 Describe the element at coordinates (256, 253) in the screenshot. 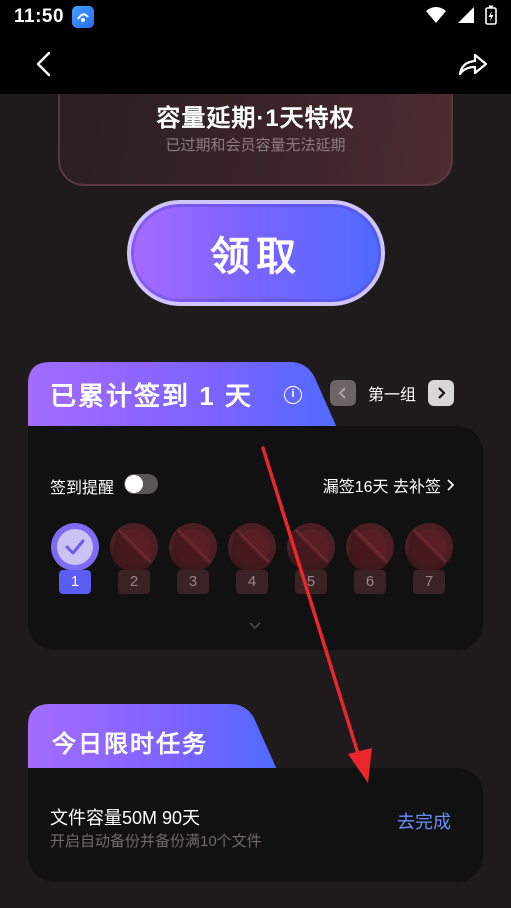

I see `claim-button: 领取` at that location.